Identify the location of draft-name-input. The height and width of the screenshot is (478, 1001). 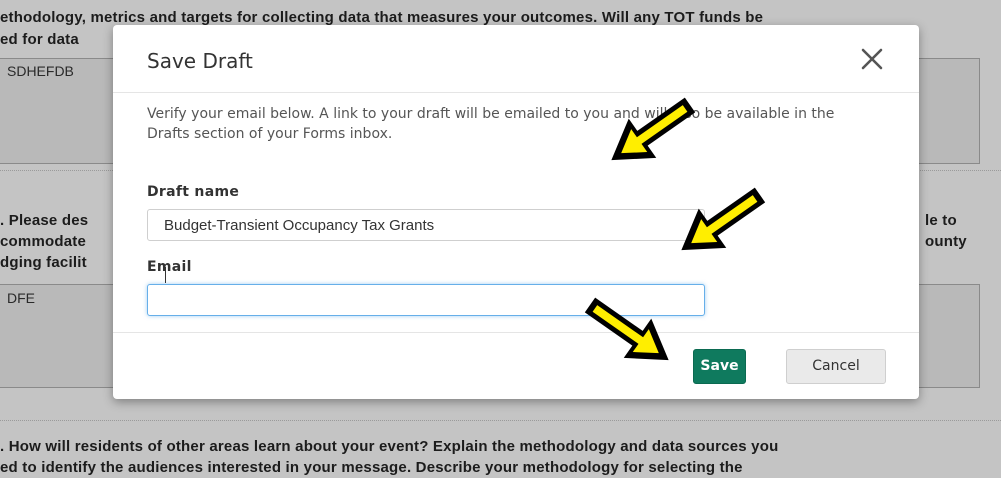
(426, 225).